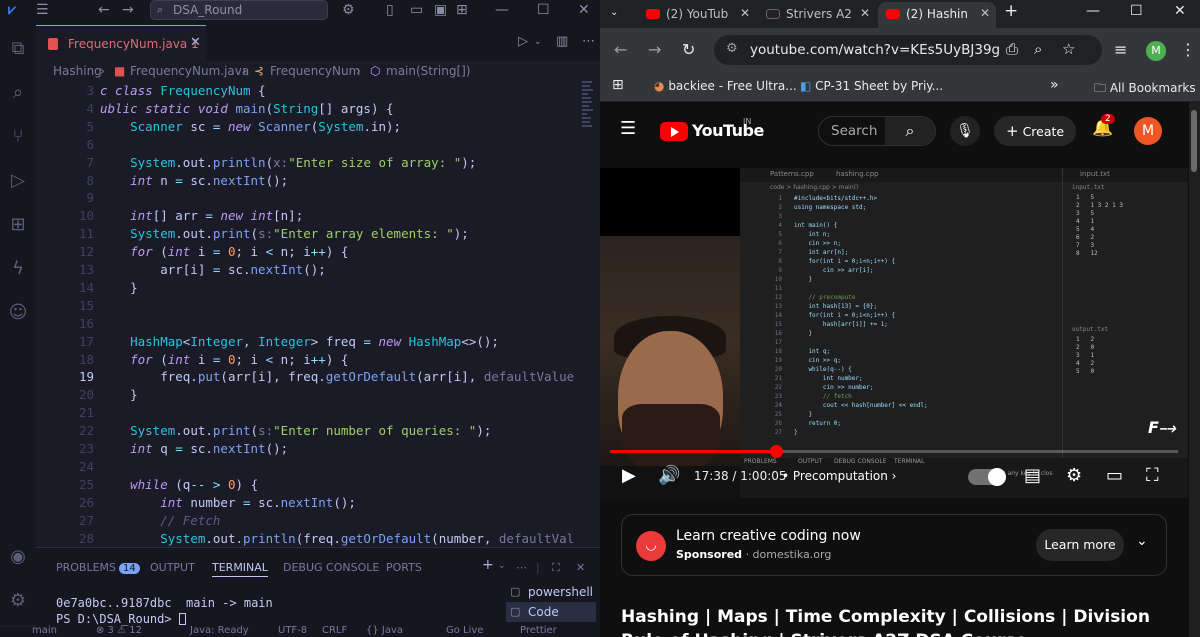  What do you see at coordinates (121, 43) in the screenshot?
I see `tab-frequencynum: FrequencyNum.java 1 ✕` at bounding box center [121, 43].